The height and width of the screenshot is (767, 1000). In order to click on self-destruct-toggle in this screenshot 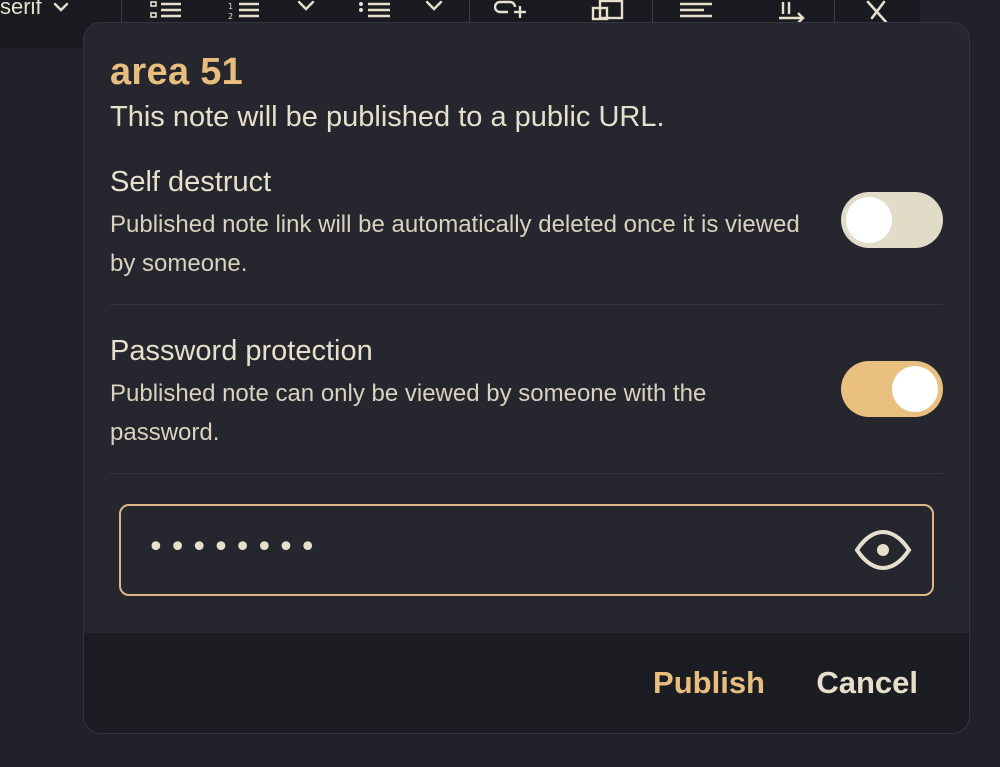, I will do `click(892, 220)`.